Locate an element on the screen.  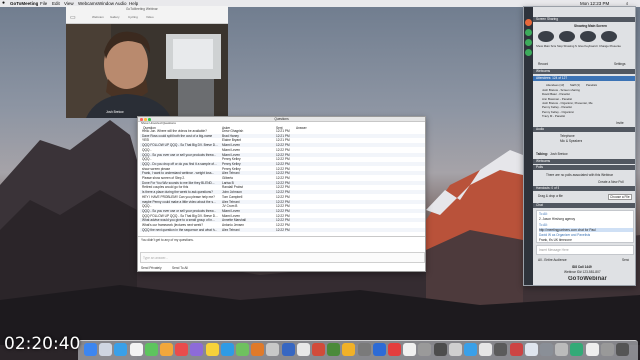
tab-attendees: Attendees (13) is located at coordinates (555, 85).